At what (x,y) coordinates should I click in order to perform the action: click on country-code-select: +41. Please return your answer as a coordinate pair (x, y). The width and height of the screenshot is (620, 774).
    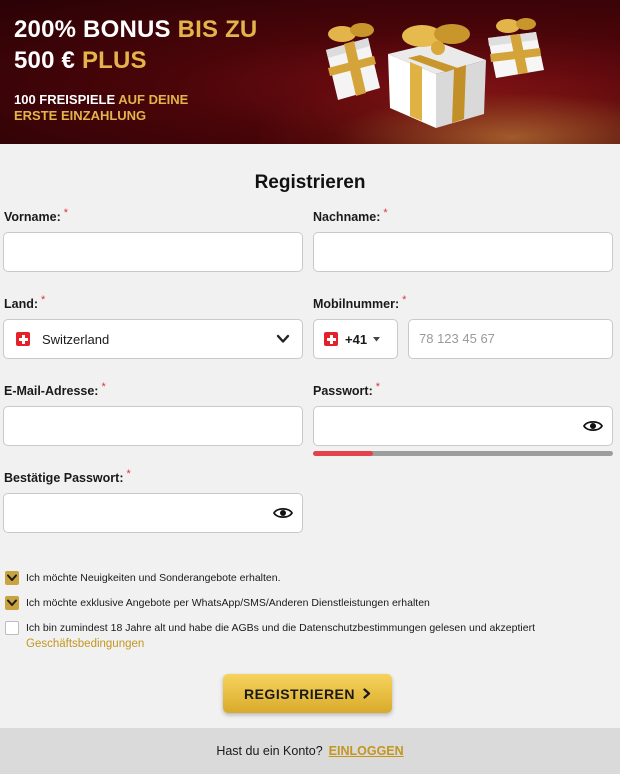
    Looking at the image, I should click on (355, 339).